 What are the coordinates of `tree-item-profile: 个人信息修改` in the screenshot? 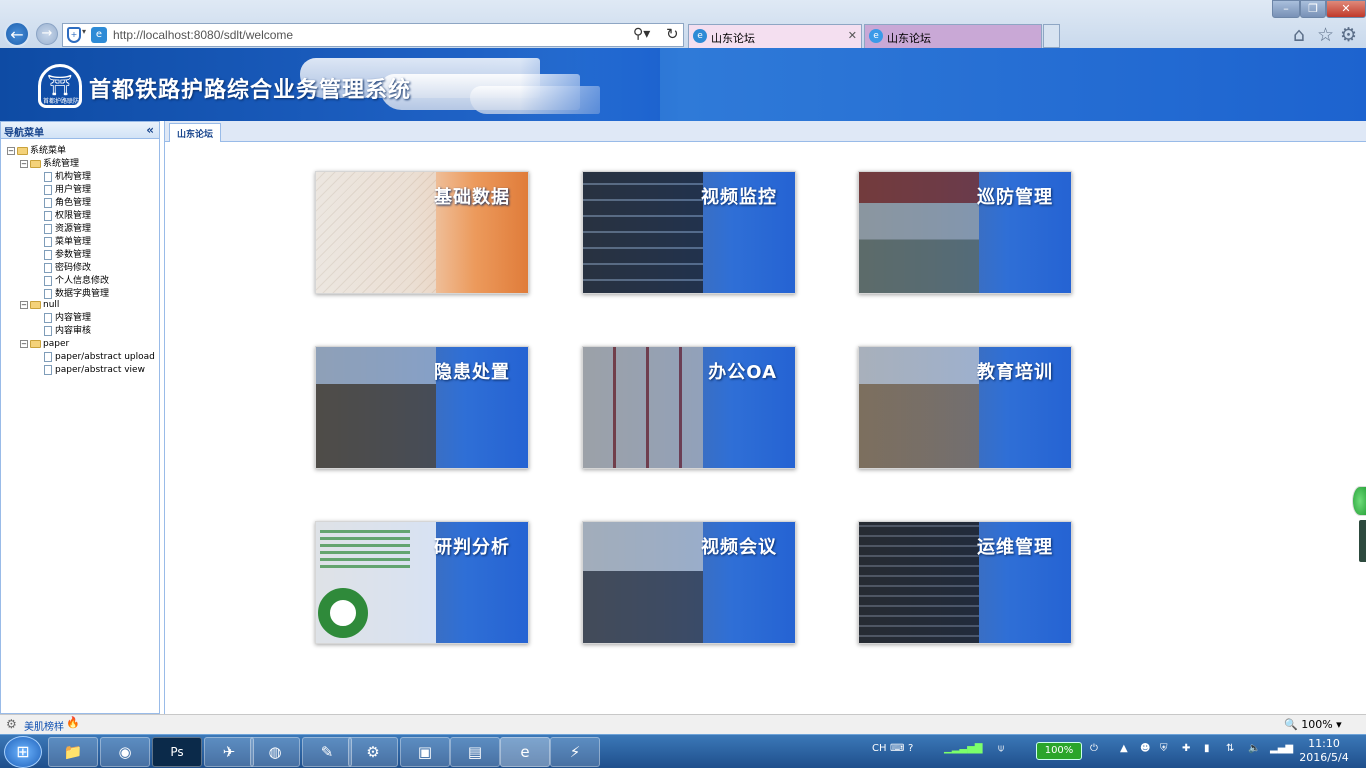 It's located at (76, 281).